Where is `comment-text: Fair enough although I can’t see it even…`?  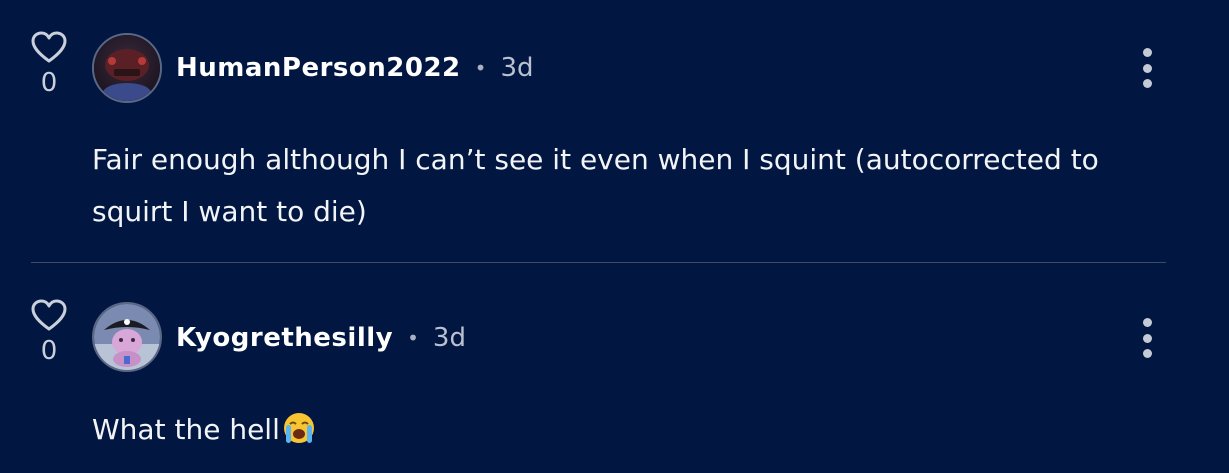
comment-text: Fair enough although I can’t see it even… is located at coordinates (595, 185).